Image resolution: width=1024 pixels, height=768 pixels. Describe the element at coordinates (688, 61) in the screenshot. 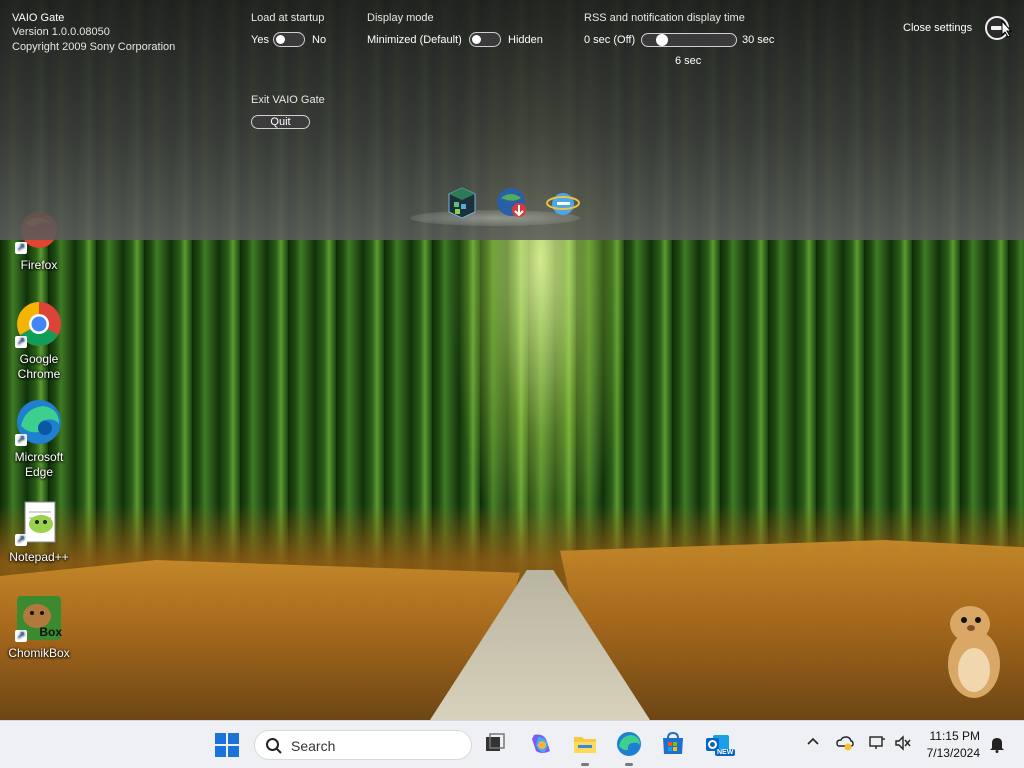

I see `display-time-value: 6 sec` at that location.